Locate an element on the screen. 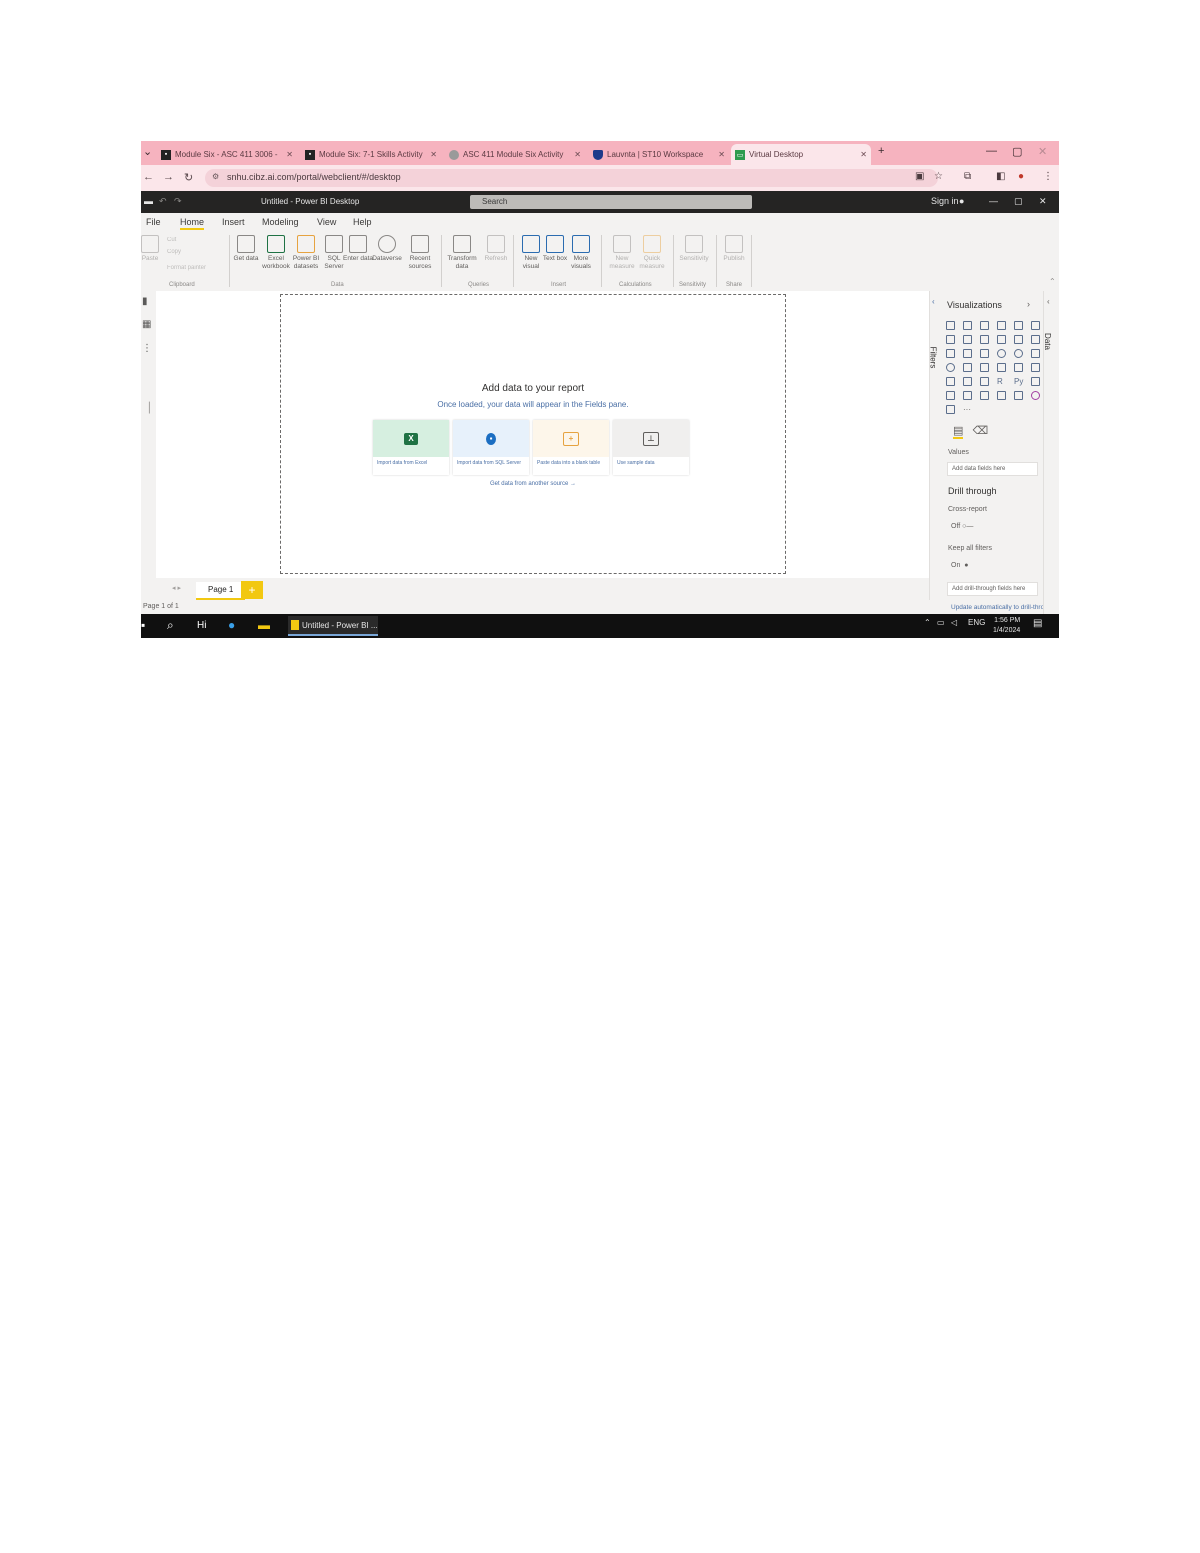 The image size is (1200, 1553). file-explorer-icon: ▬ is located at coordinates (264, 625).